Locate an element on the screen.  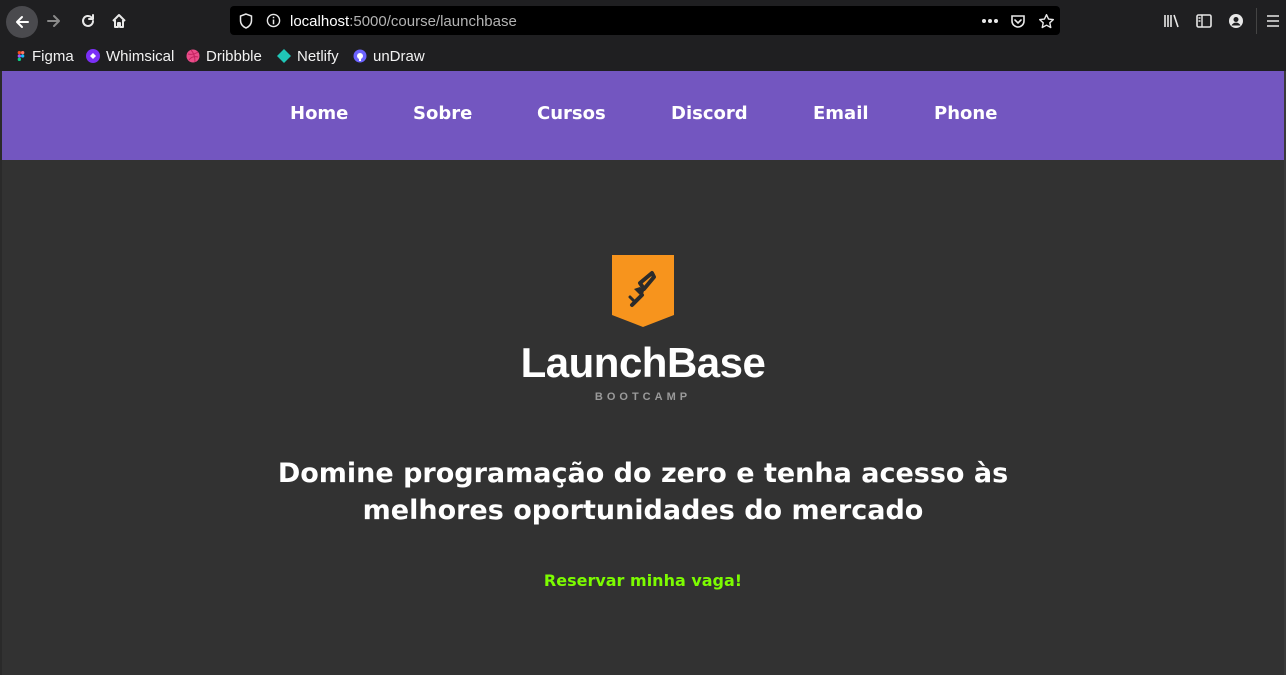
back-button is located at coordinates (22, 22).